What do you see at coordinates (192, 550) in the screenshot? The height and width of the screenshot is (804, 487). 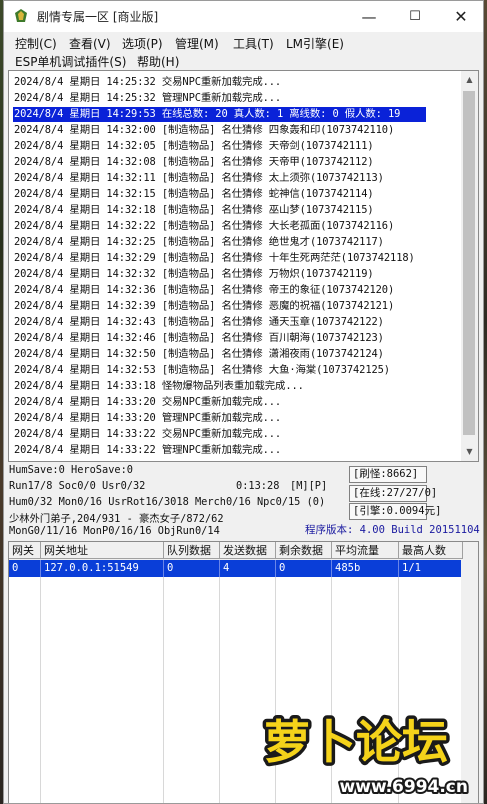 I see `col-queue-data: 队列数据` at bounding box center [192, 550].